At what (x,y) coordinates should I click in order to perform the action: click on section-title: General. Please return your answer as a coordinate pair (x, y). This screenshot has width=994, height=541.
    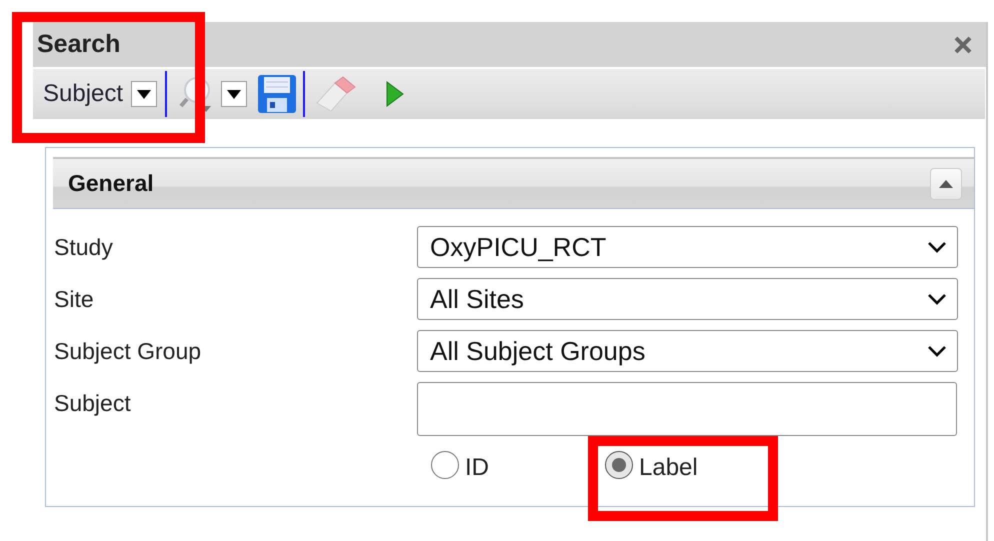
    Looking at the image, I should click on (111, 183).